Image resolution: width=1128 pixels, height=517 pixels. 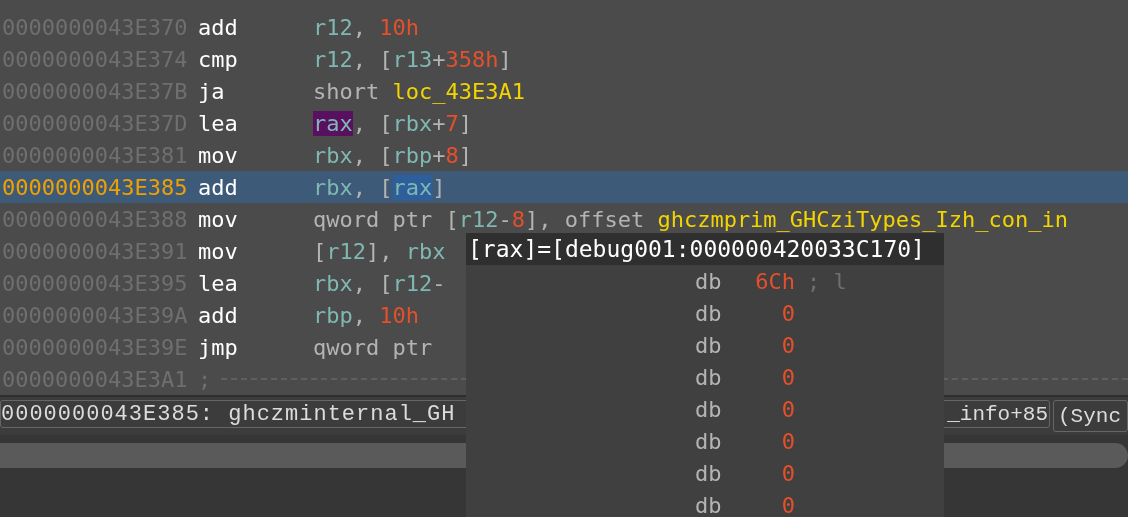 I want to click on operand-text: short, so click(x=347, y=91).